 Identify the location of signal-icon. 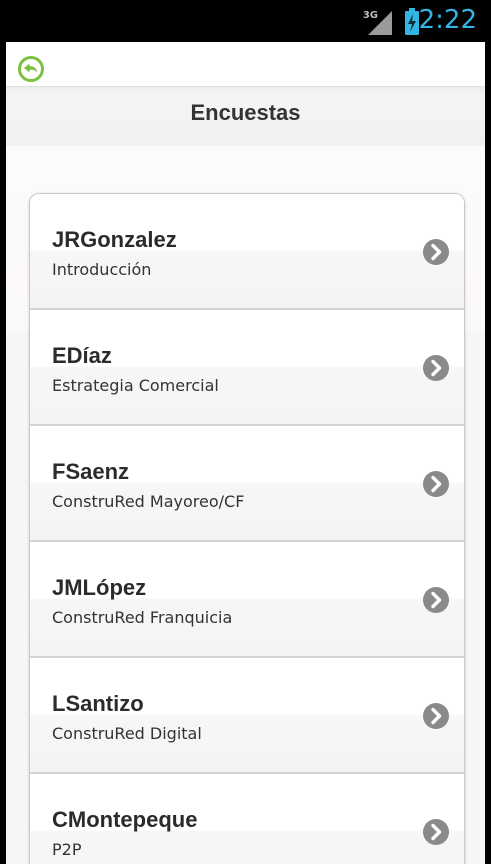
(380, 23).